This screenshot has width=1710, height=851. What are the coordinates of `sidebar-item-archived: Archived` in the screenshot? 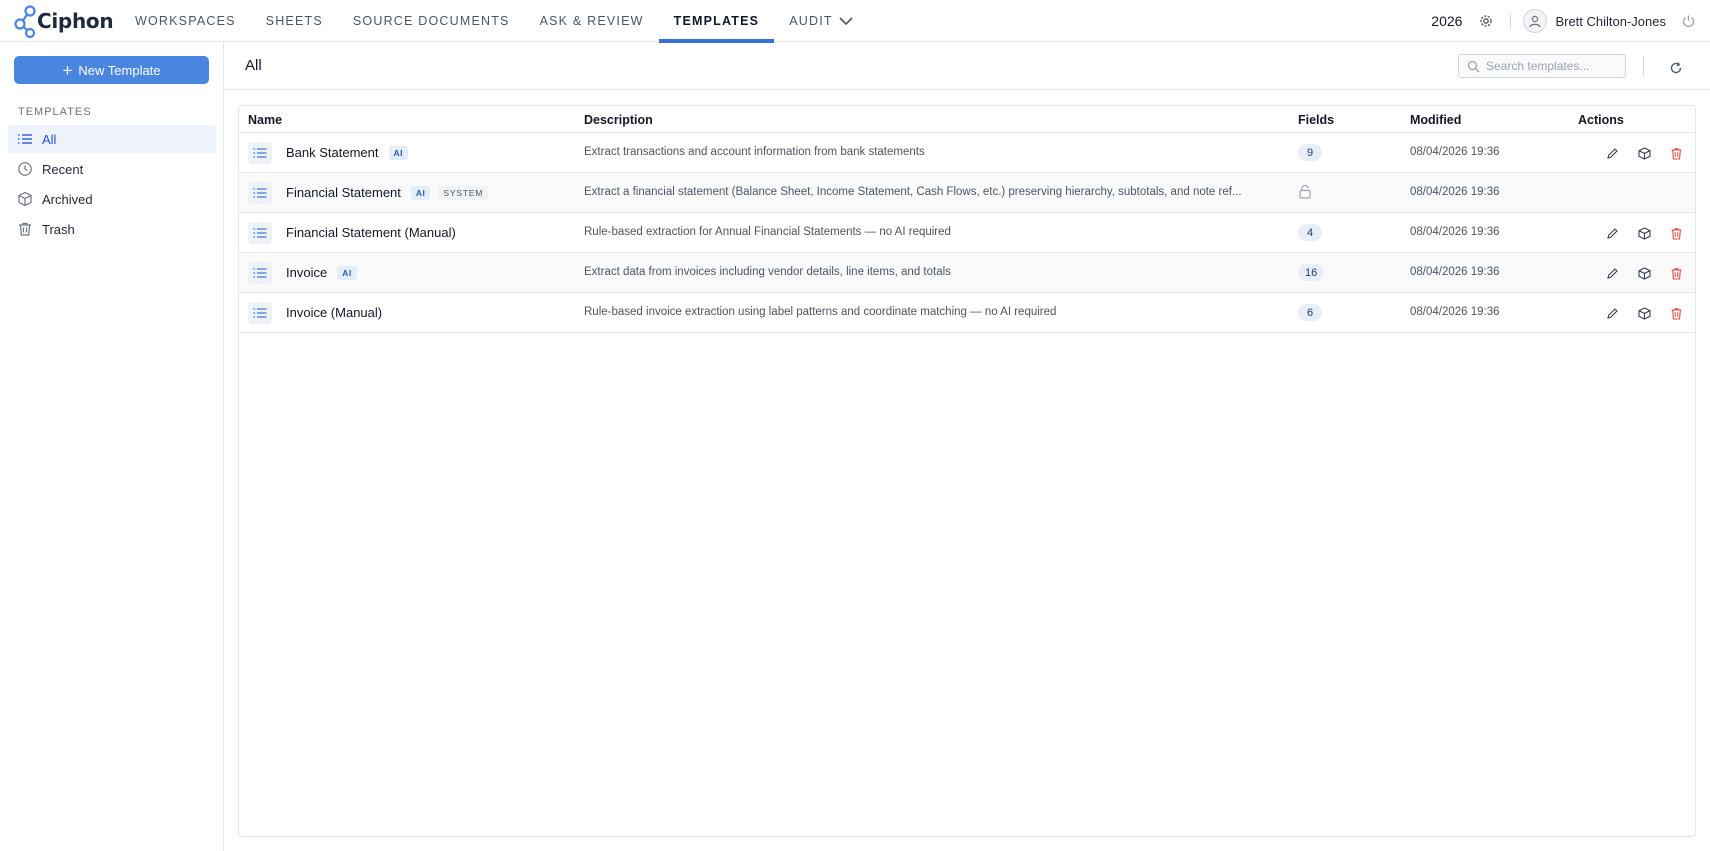 It's located at (112, 199).